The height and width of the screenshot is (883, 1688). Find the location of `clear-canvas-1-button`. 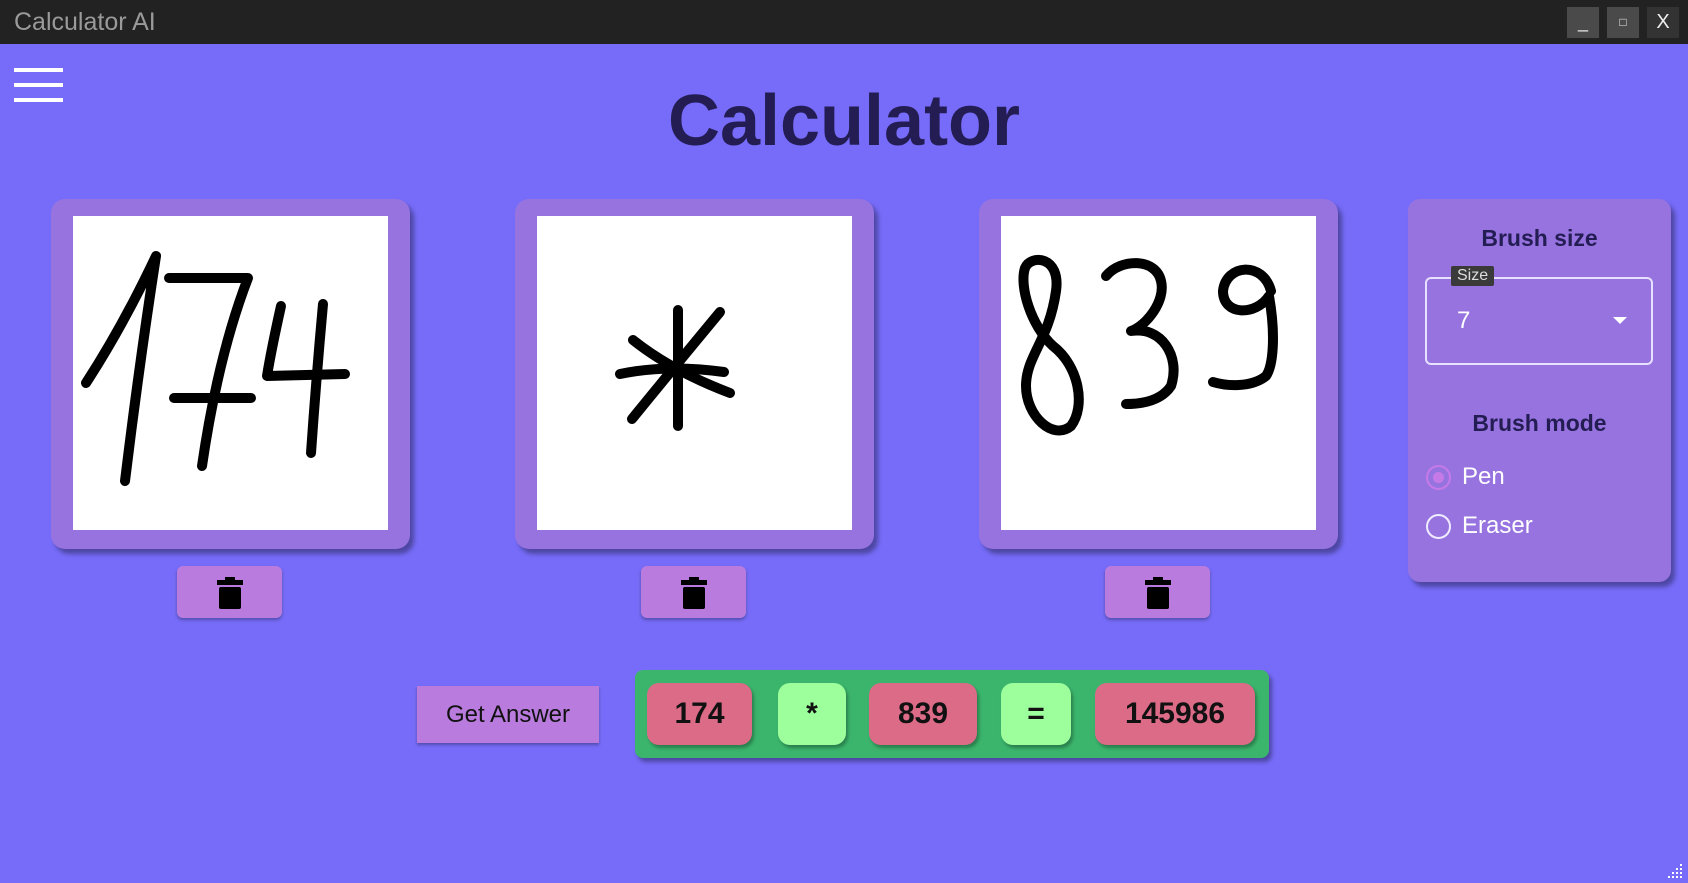

clear-canvas-1-button is located at coordinates (229, 592).